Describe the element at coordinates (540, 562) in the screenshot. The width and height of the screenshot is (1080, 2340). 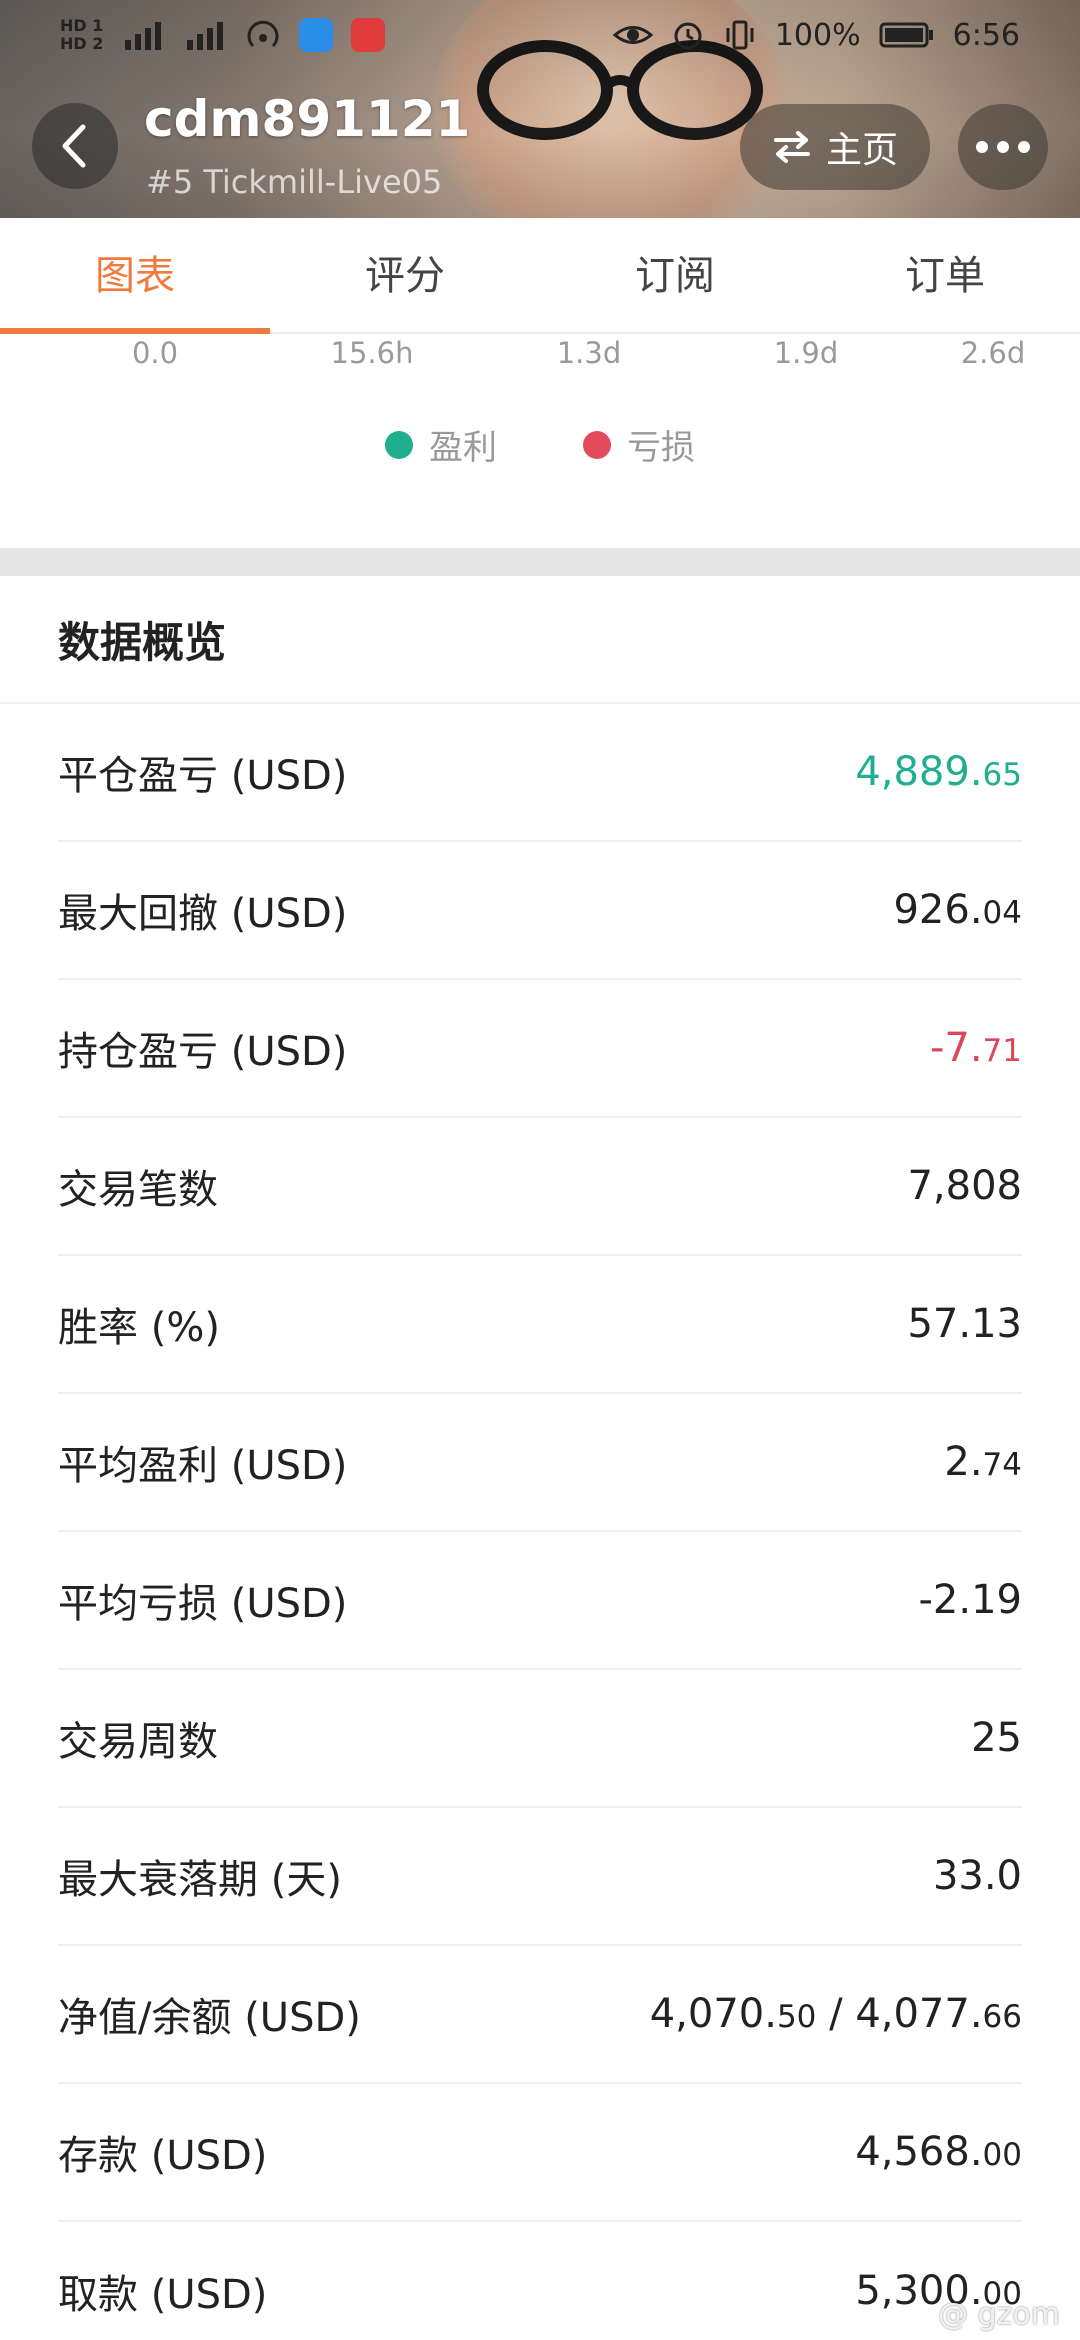
I see `section-divider` at that location.